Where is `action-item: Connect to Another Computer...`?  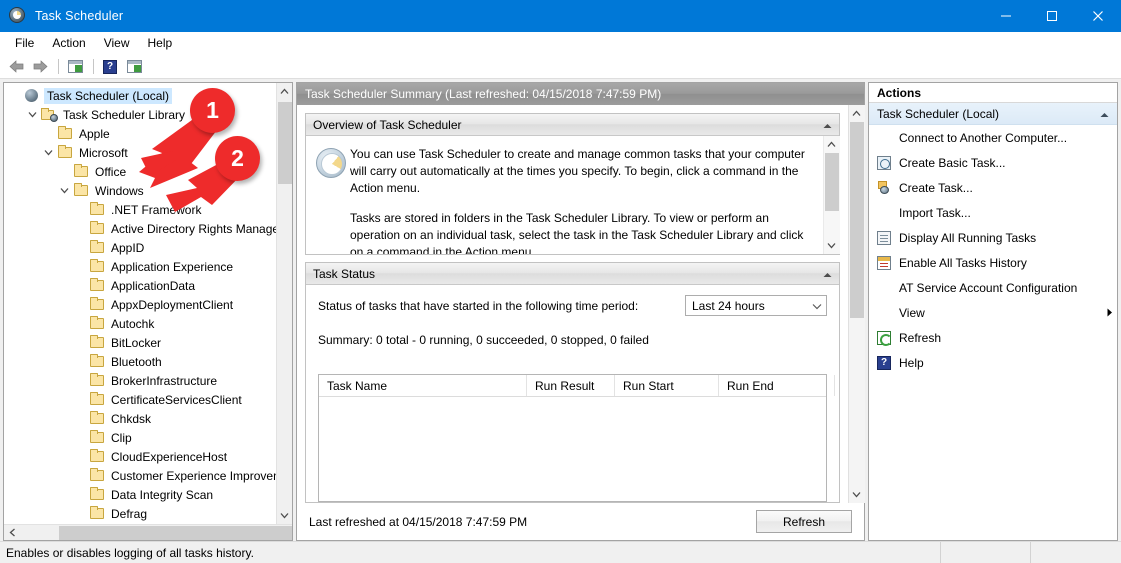
action-item: Connect to Another Computer... is located at coordinates (993, 137).